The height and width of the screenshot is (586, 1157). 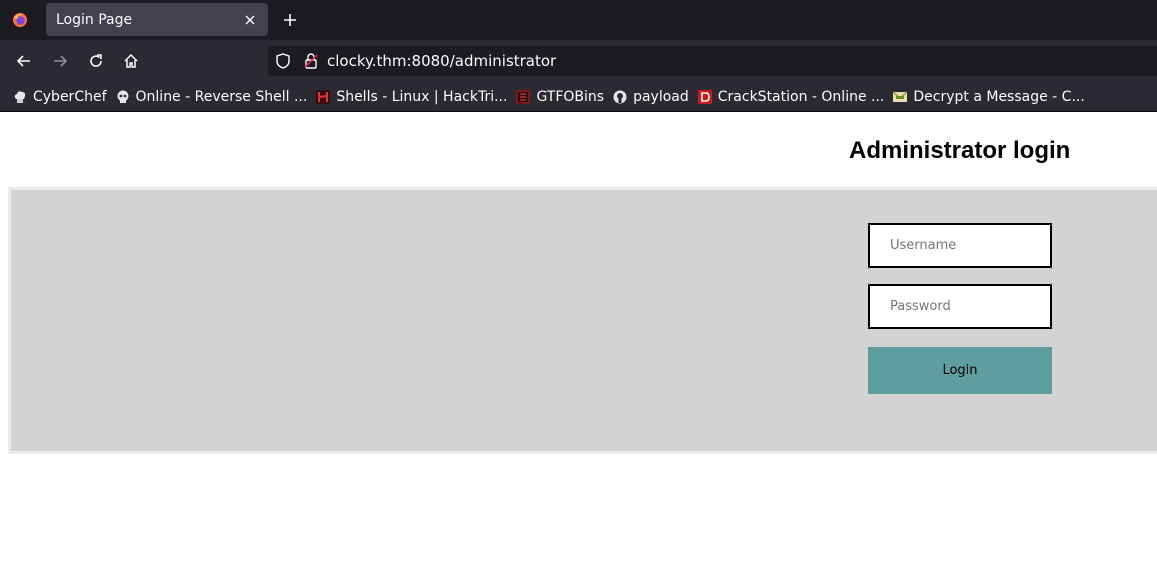 I want to click on new-tab-plus-icon, so click(x=290, y=20).